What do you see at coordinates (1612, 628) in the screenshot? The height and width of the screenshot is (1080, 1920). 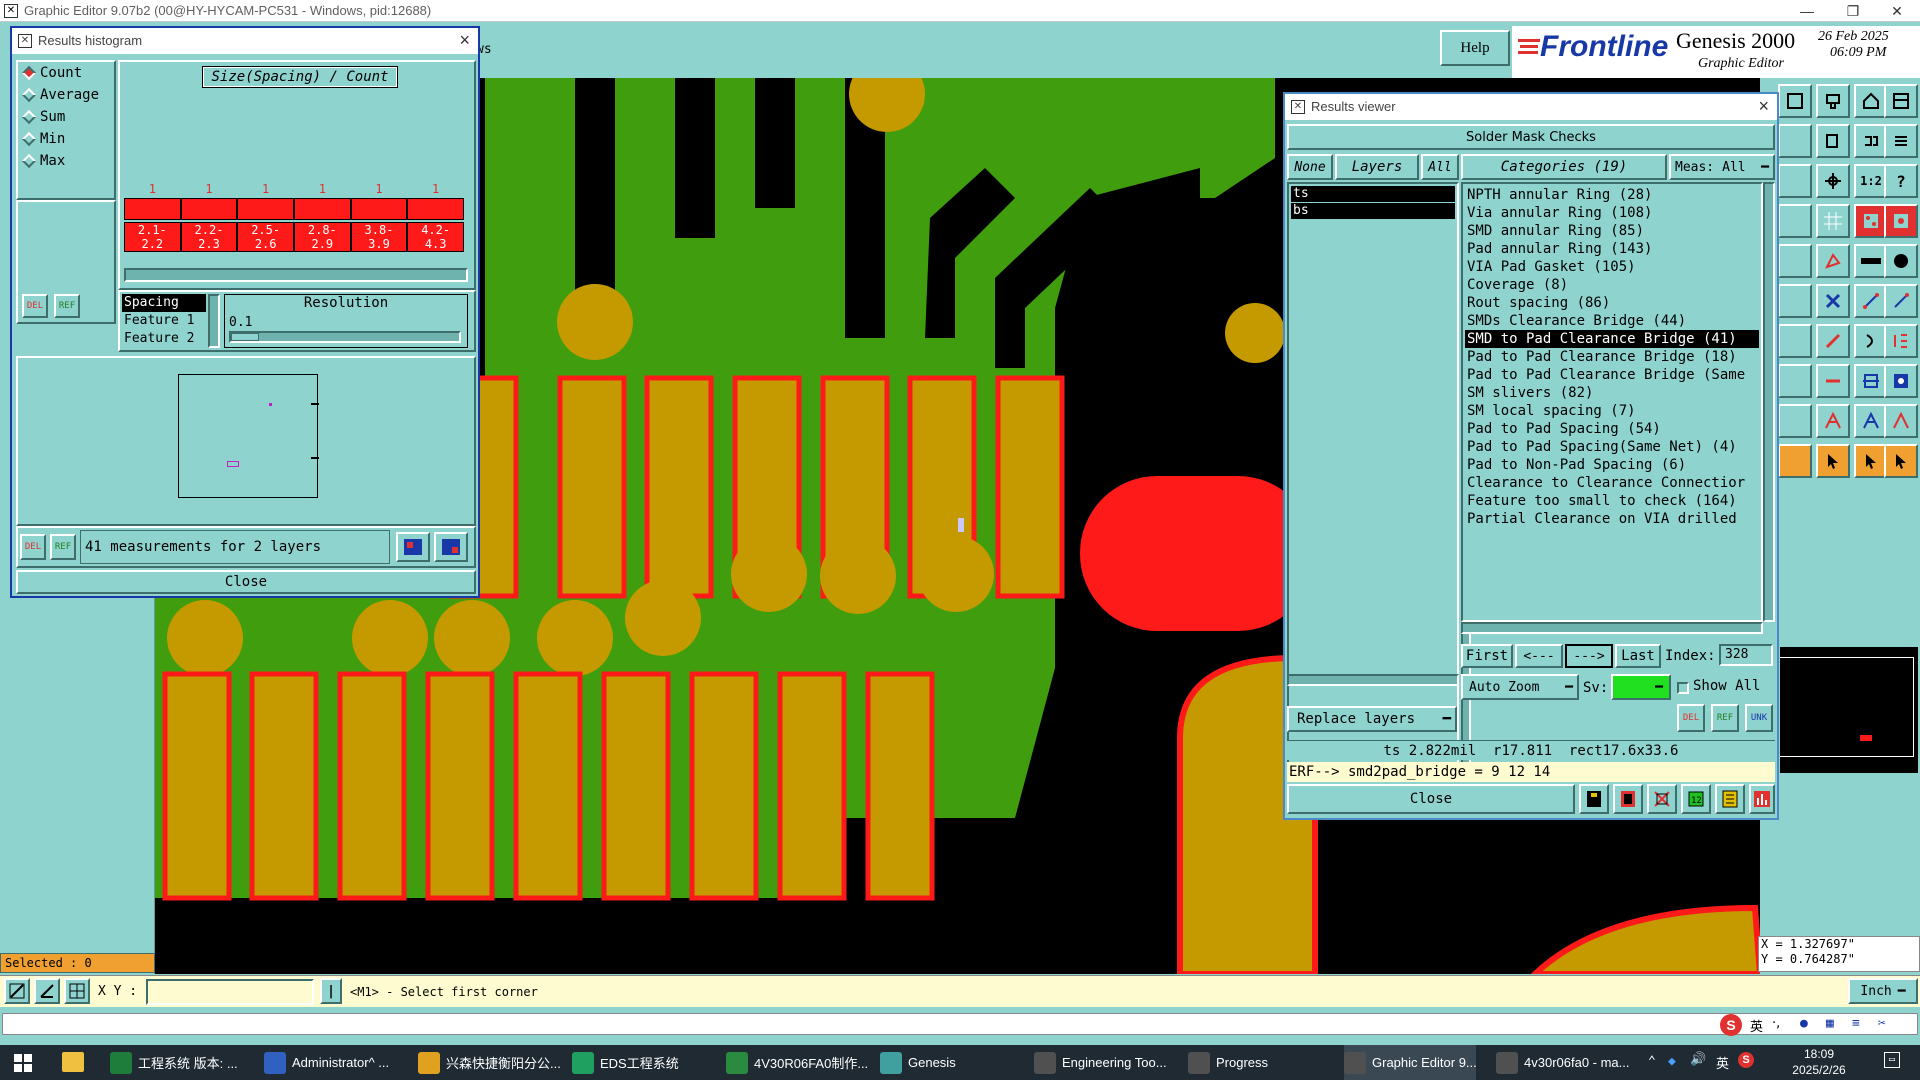 I see `categories-hscroll` at bounding box center [1612, 628].